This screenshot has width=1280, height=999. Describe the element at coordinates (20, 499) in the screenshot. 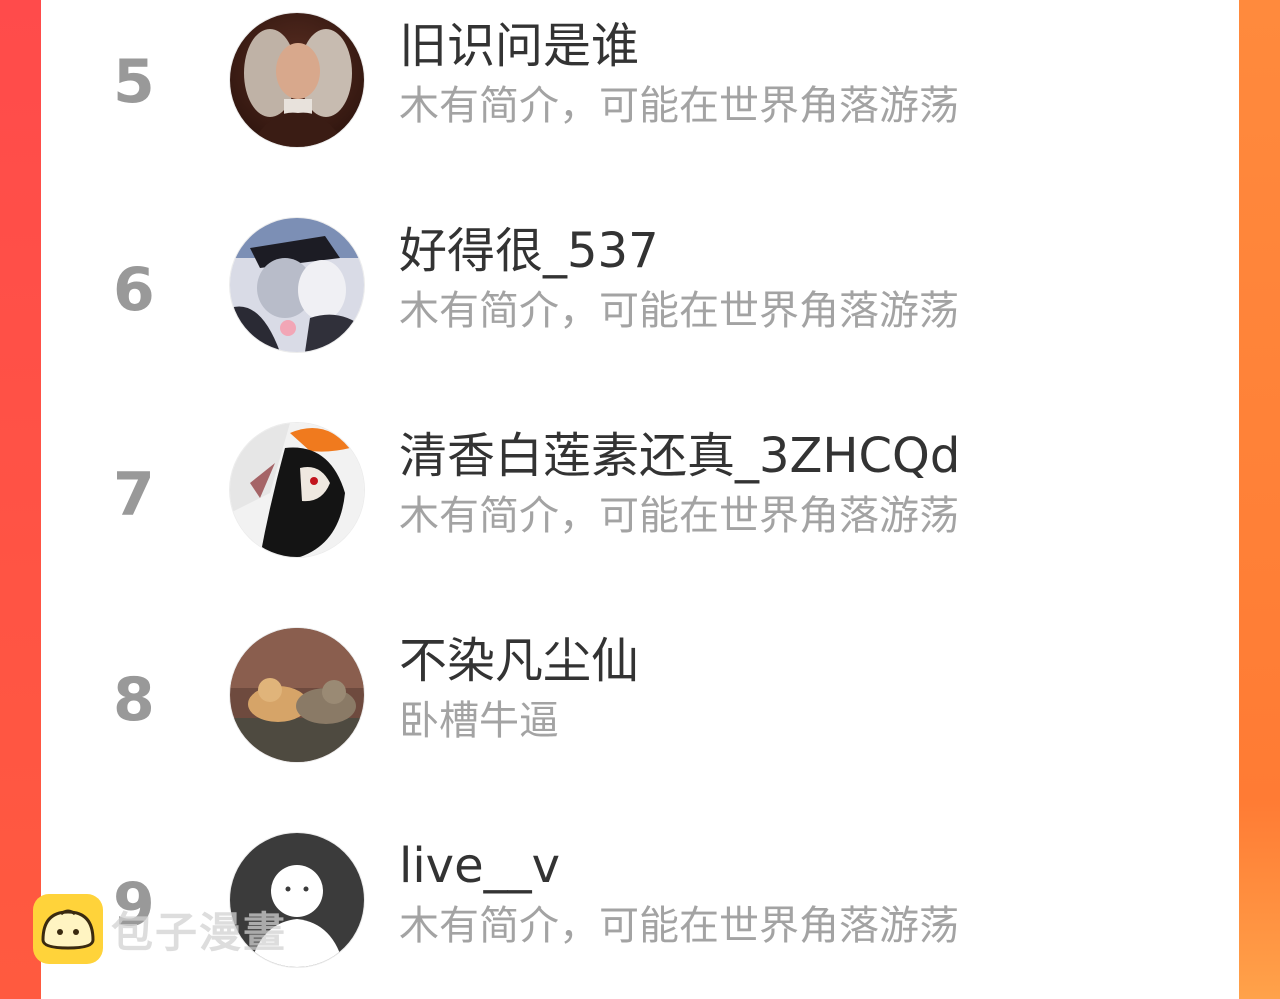

I see `left-frame` at that location.